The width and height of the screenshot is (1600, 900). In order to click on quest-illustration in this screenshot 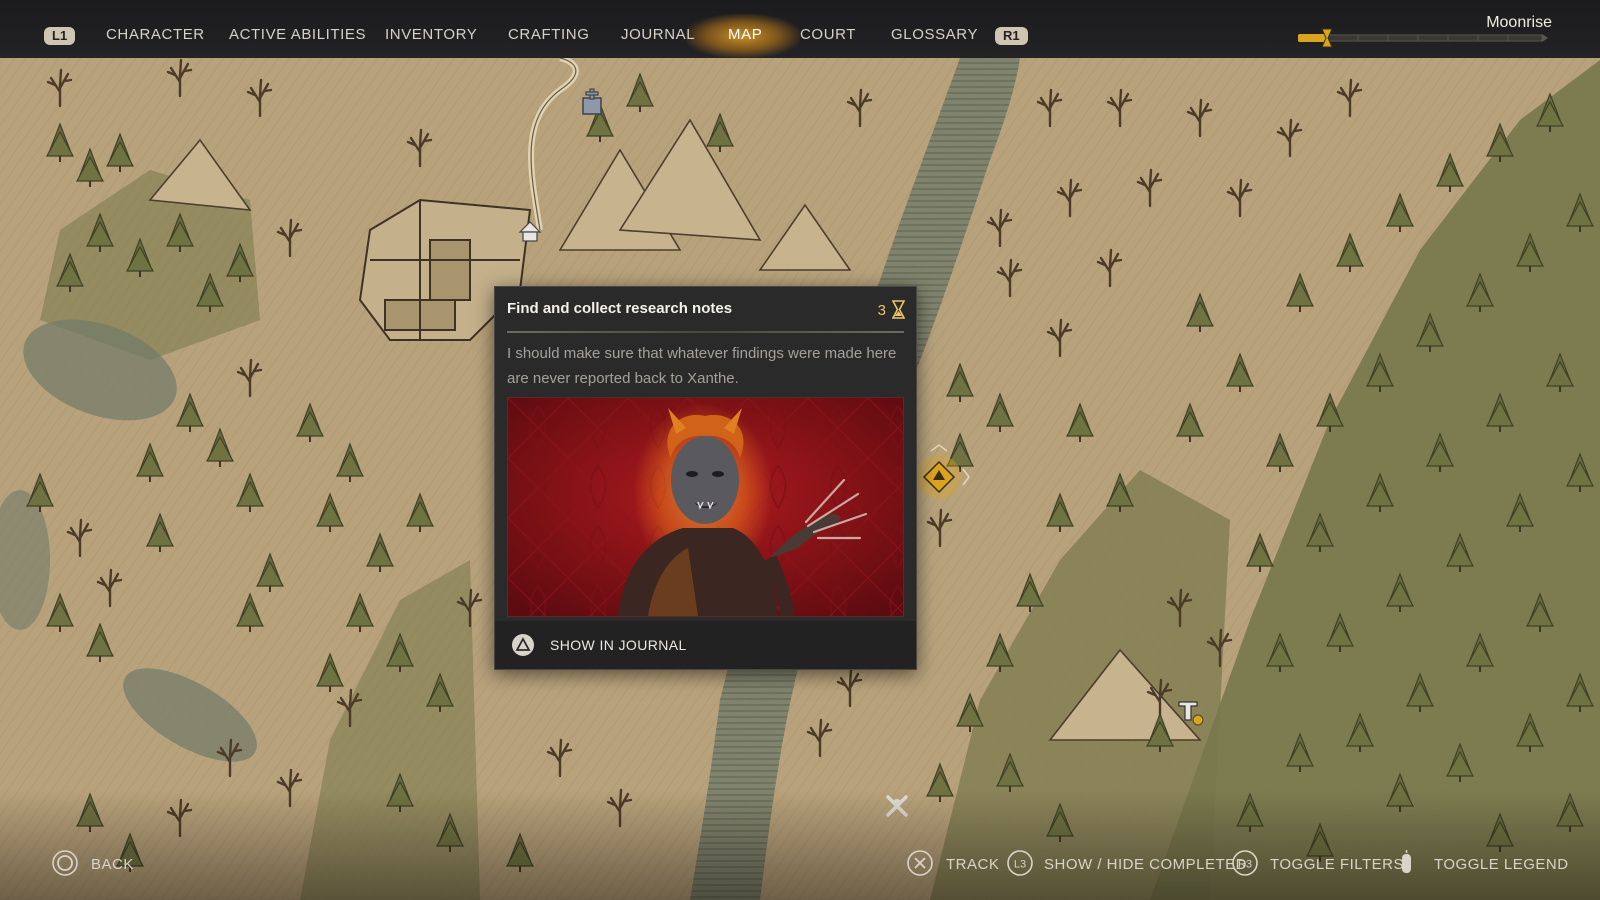, I will do `click(705, 507)`.